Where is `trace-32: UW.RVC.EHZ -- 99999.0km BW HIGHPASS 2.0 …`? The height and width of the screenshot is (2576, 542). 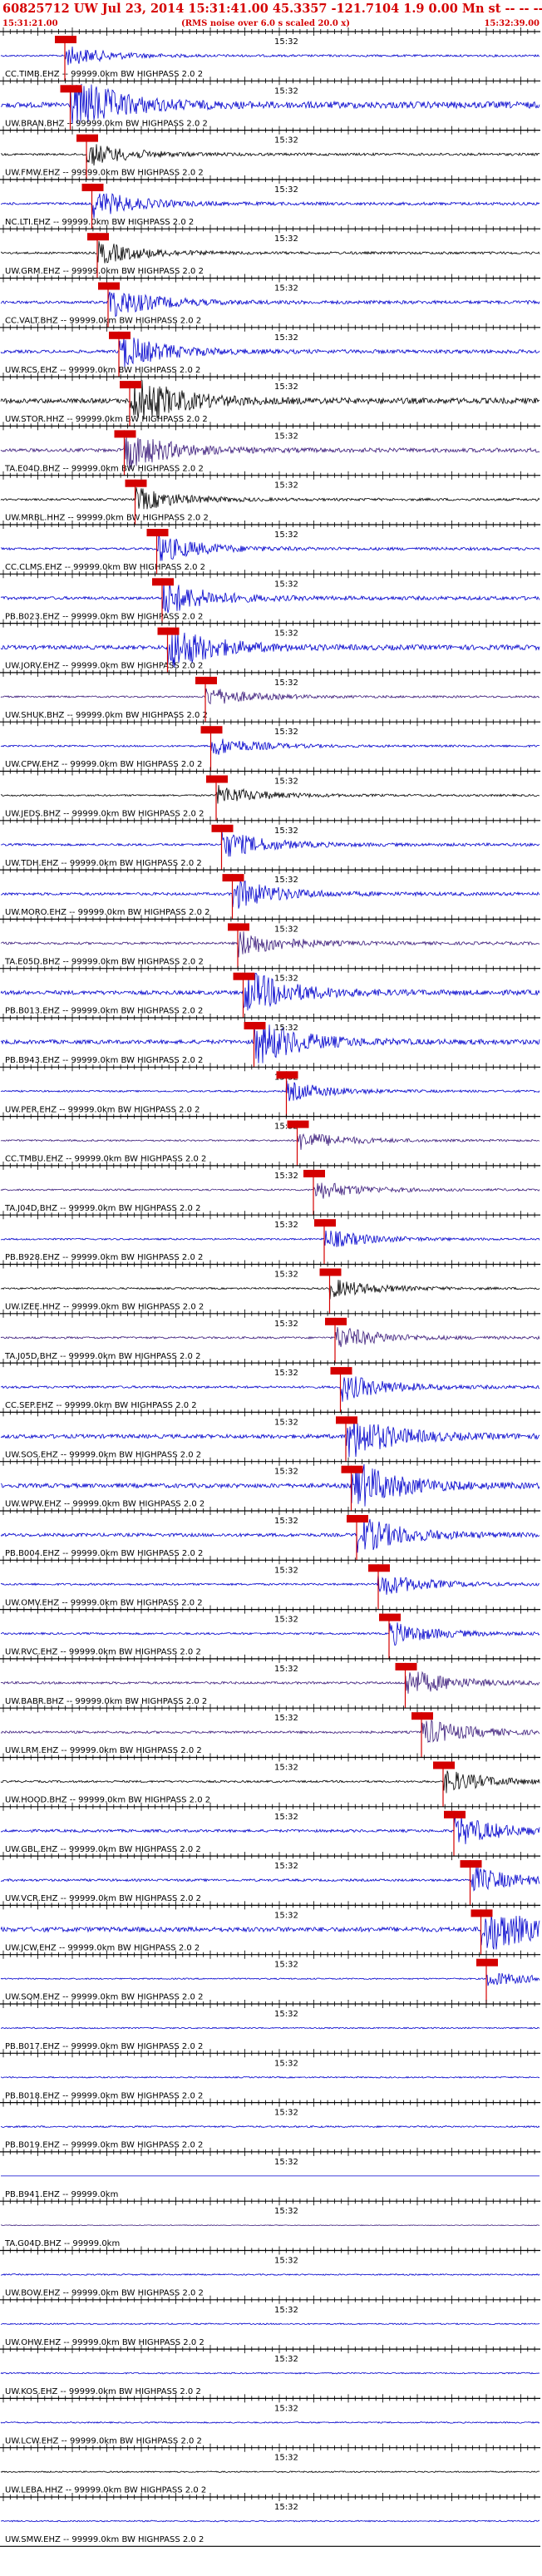 trace-32: UW.RVC.EHZ -- 99999.0km BW HIGHPASS 2.0 … is located at coordinates (270, 1632).